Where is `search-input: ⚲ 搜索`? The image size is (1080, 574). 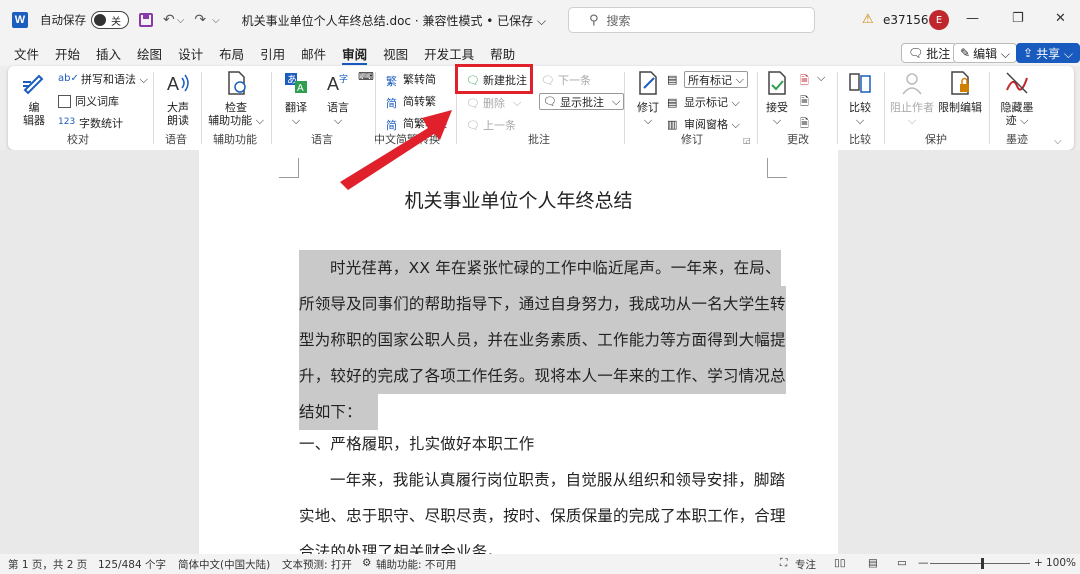
search-input: ⚲ 搜索 is located at coordinates (691, 20).